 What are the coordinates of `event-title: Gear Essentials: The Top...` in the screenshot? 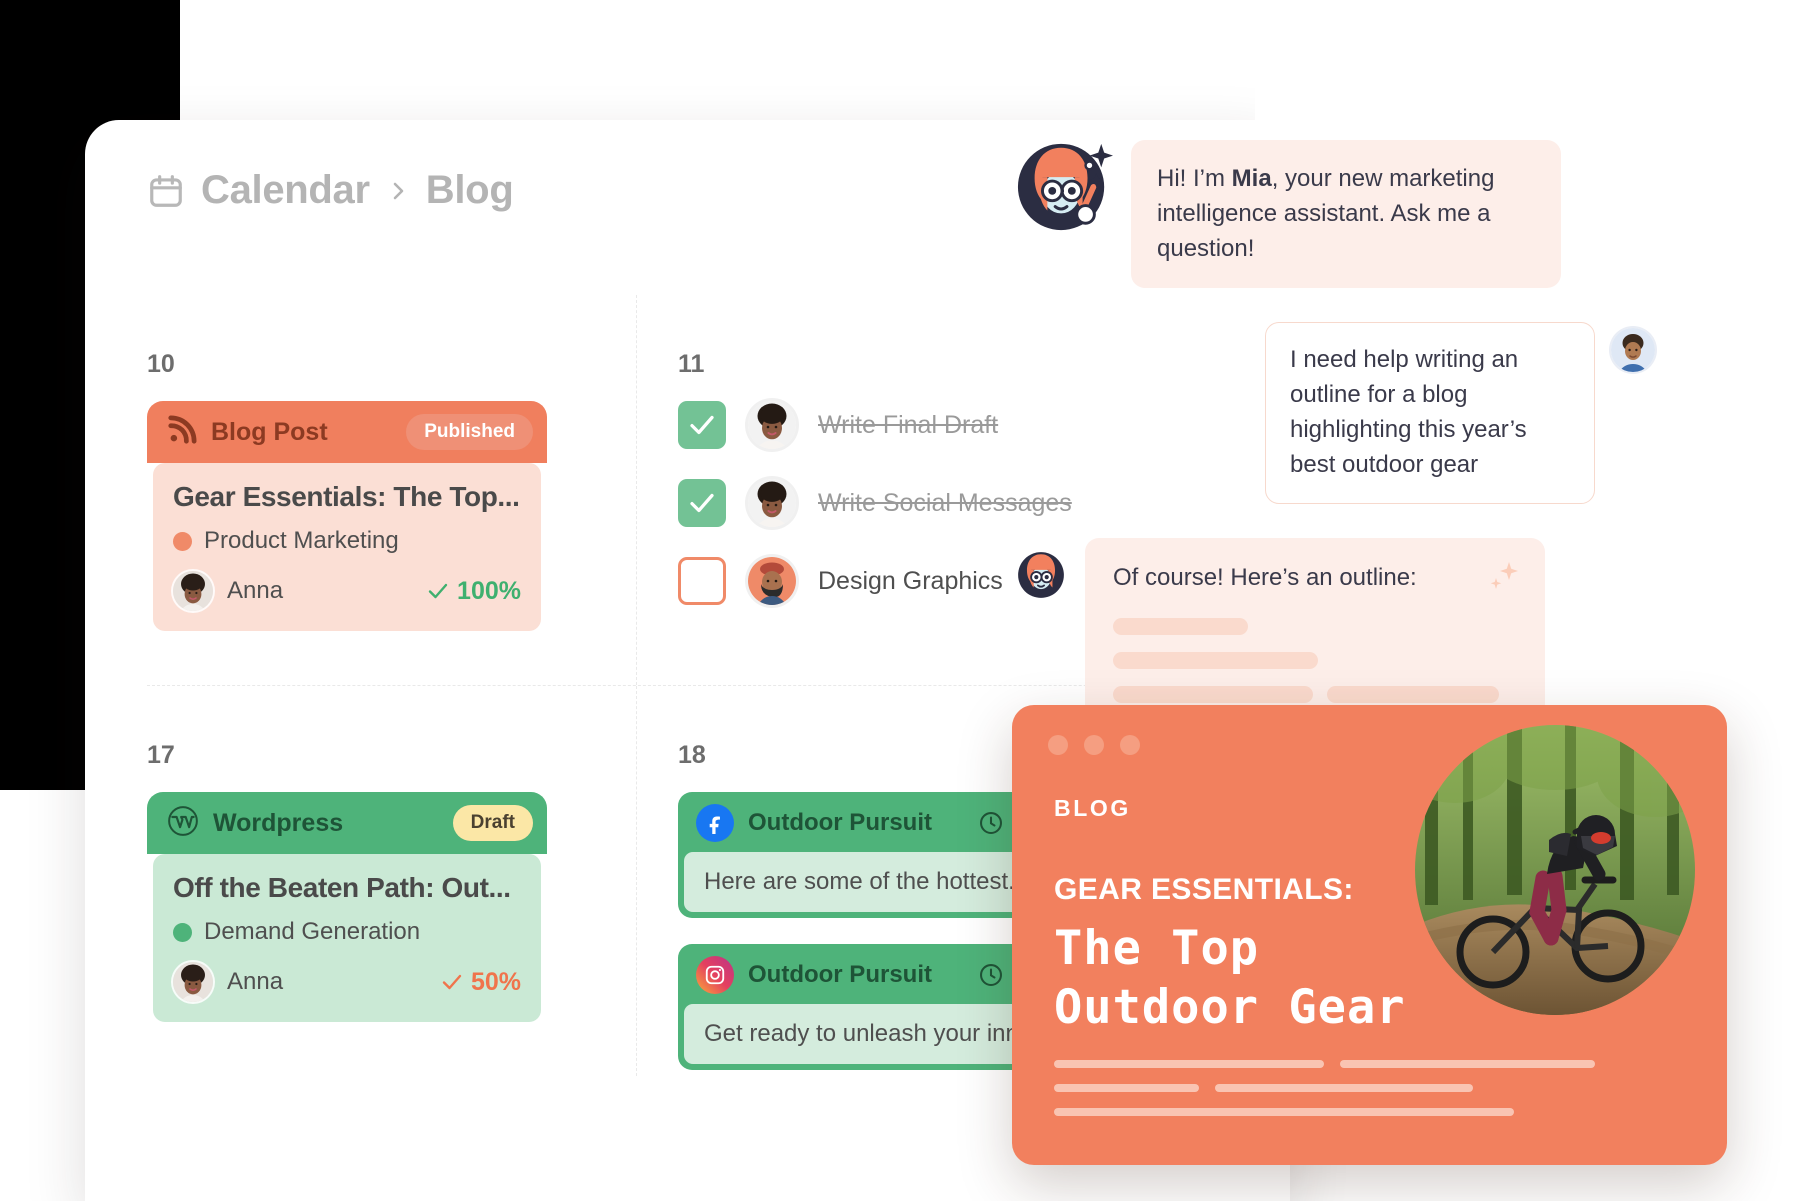 It's located at (346, 496).